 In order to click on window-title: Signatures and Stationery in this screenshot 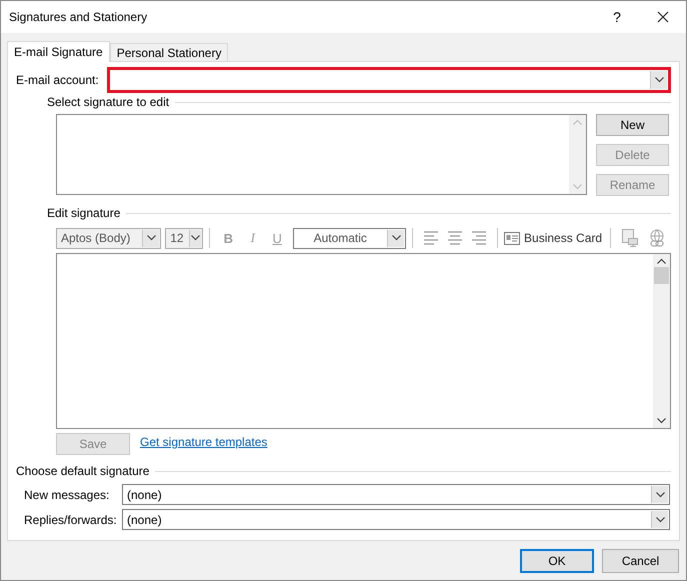, I will do `click(78, 17)`.